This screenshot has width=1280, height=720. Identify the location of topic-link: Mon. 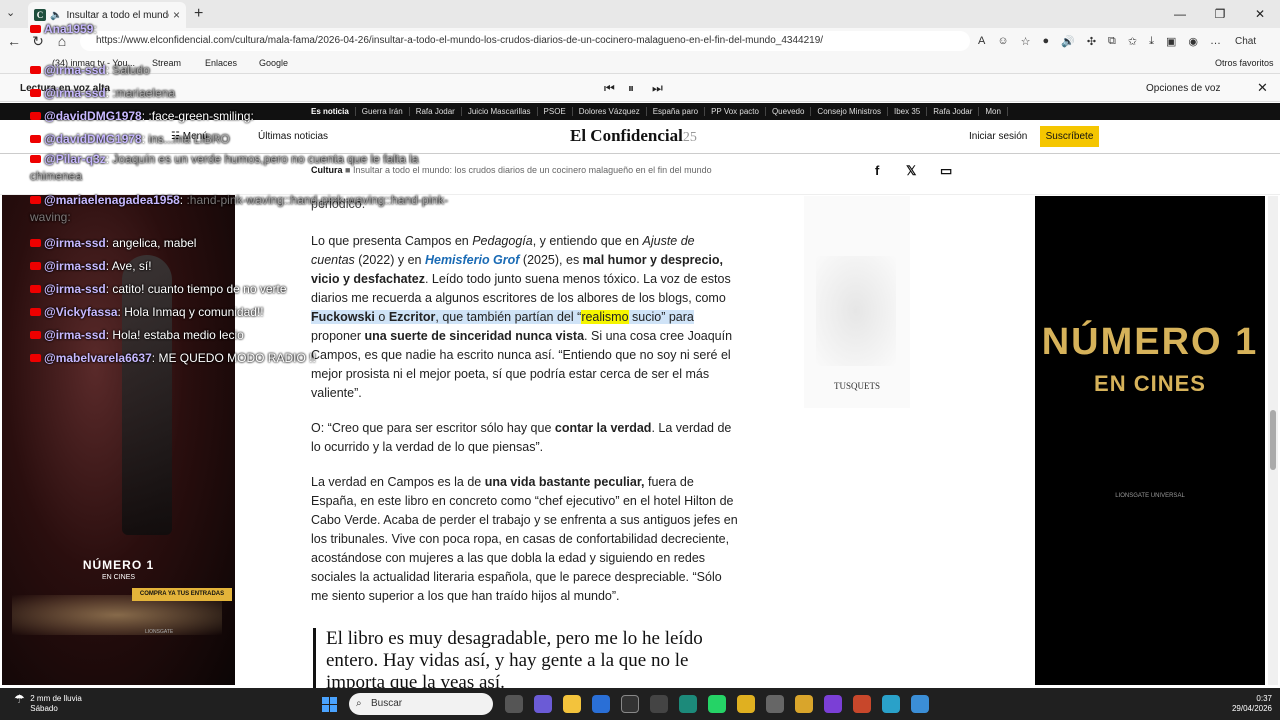
(993, 111).